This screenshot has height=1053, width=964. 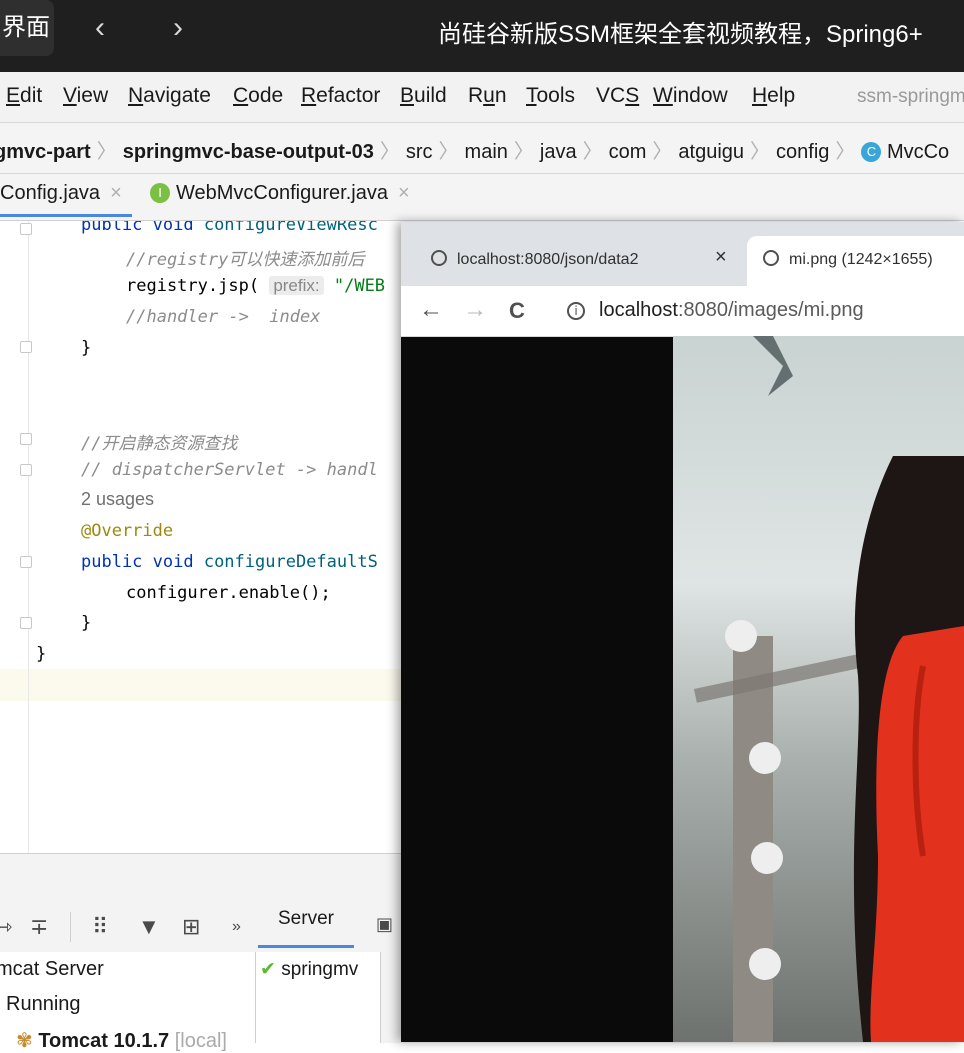 I want to click on menu-refactor: Refactor, so click(x=340, y=96).